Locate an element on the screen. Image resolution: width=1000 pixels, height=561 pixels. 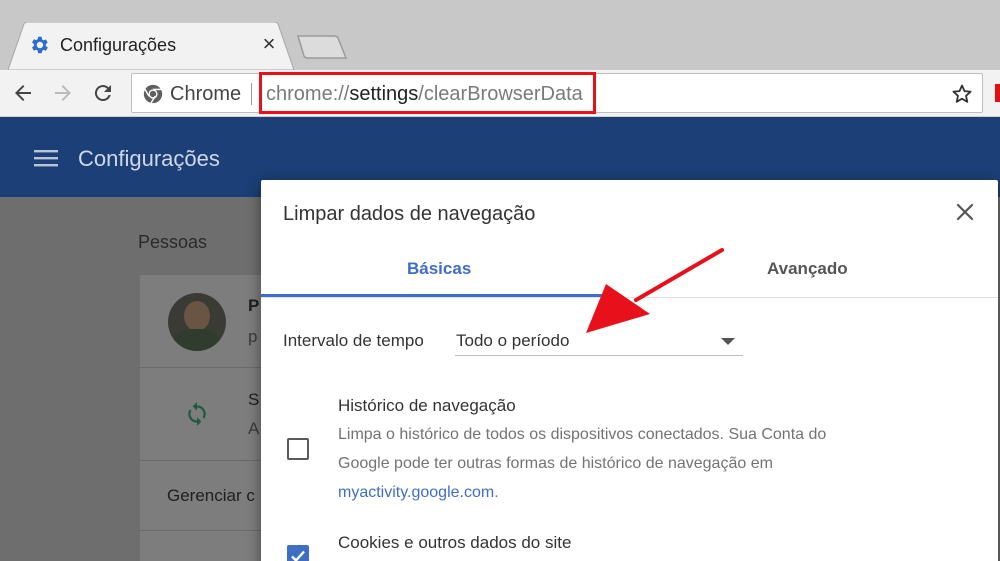
security-chip-label: Chrome is located at coordinates (206, 94).